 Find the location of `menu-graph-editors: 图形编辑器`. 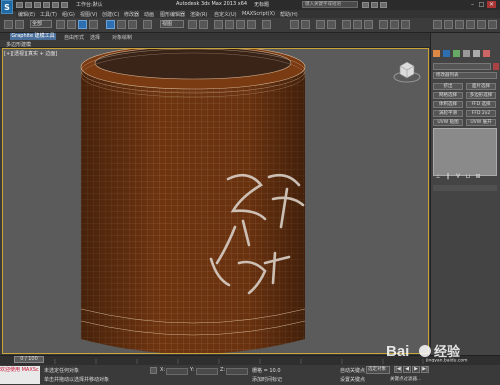

menu-graph-editors: 图形编辑器 is located at coordinates (172, 14).